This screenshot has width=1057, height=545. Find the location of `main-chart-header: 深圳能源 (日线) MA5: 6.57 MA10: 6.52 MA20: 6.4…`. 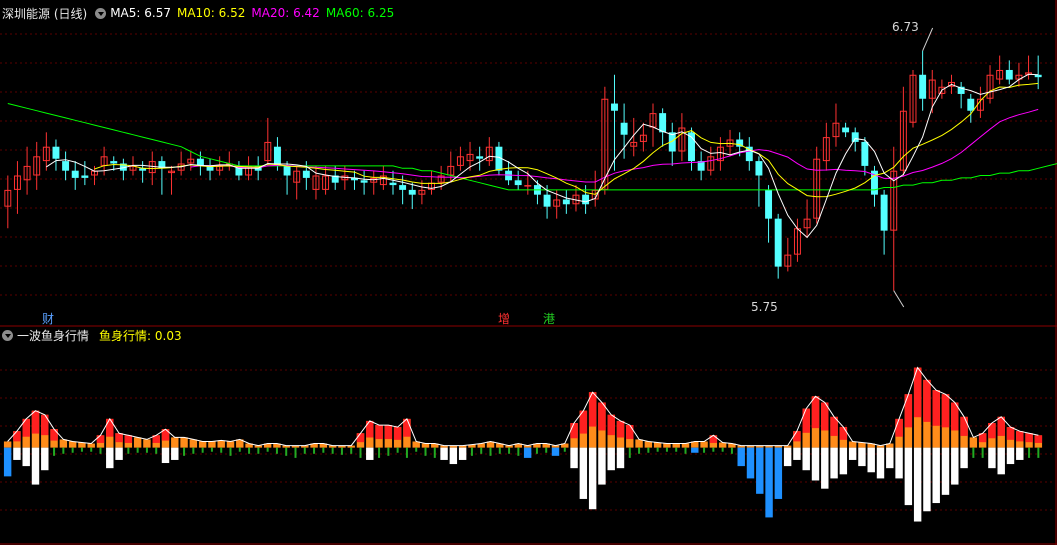

main-chart-header: 深圳能源 (日线) MA5: 6.57 MA10: 6.52 MA20: 6.4… is located at coordinates (201, 13).